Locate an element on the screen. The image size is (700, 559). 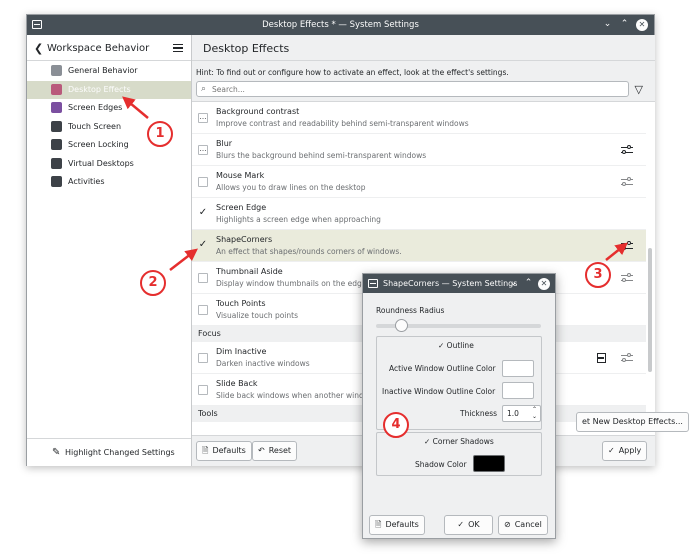
sidebar-item-activities: Activities is located at coordinates (109, 182).